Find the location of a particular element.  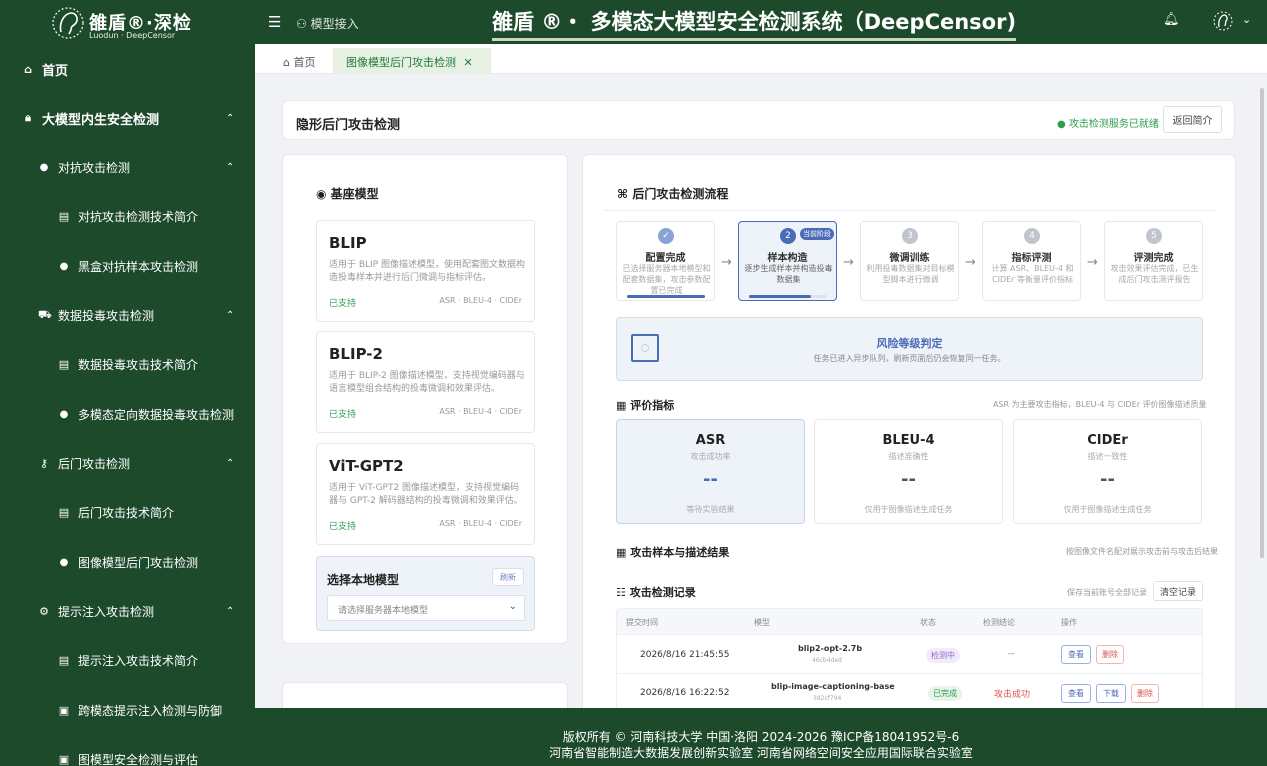

local-model-select: 请选择服务器本地模型 ⌄ is located at coordinates (426, 608).